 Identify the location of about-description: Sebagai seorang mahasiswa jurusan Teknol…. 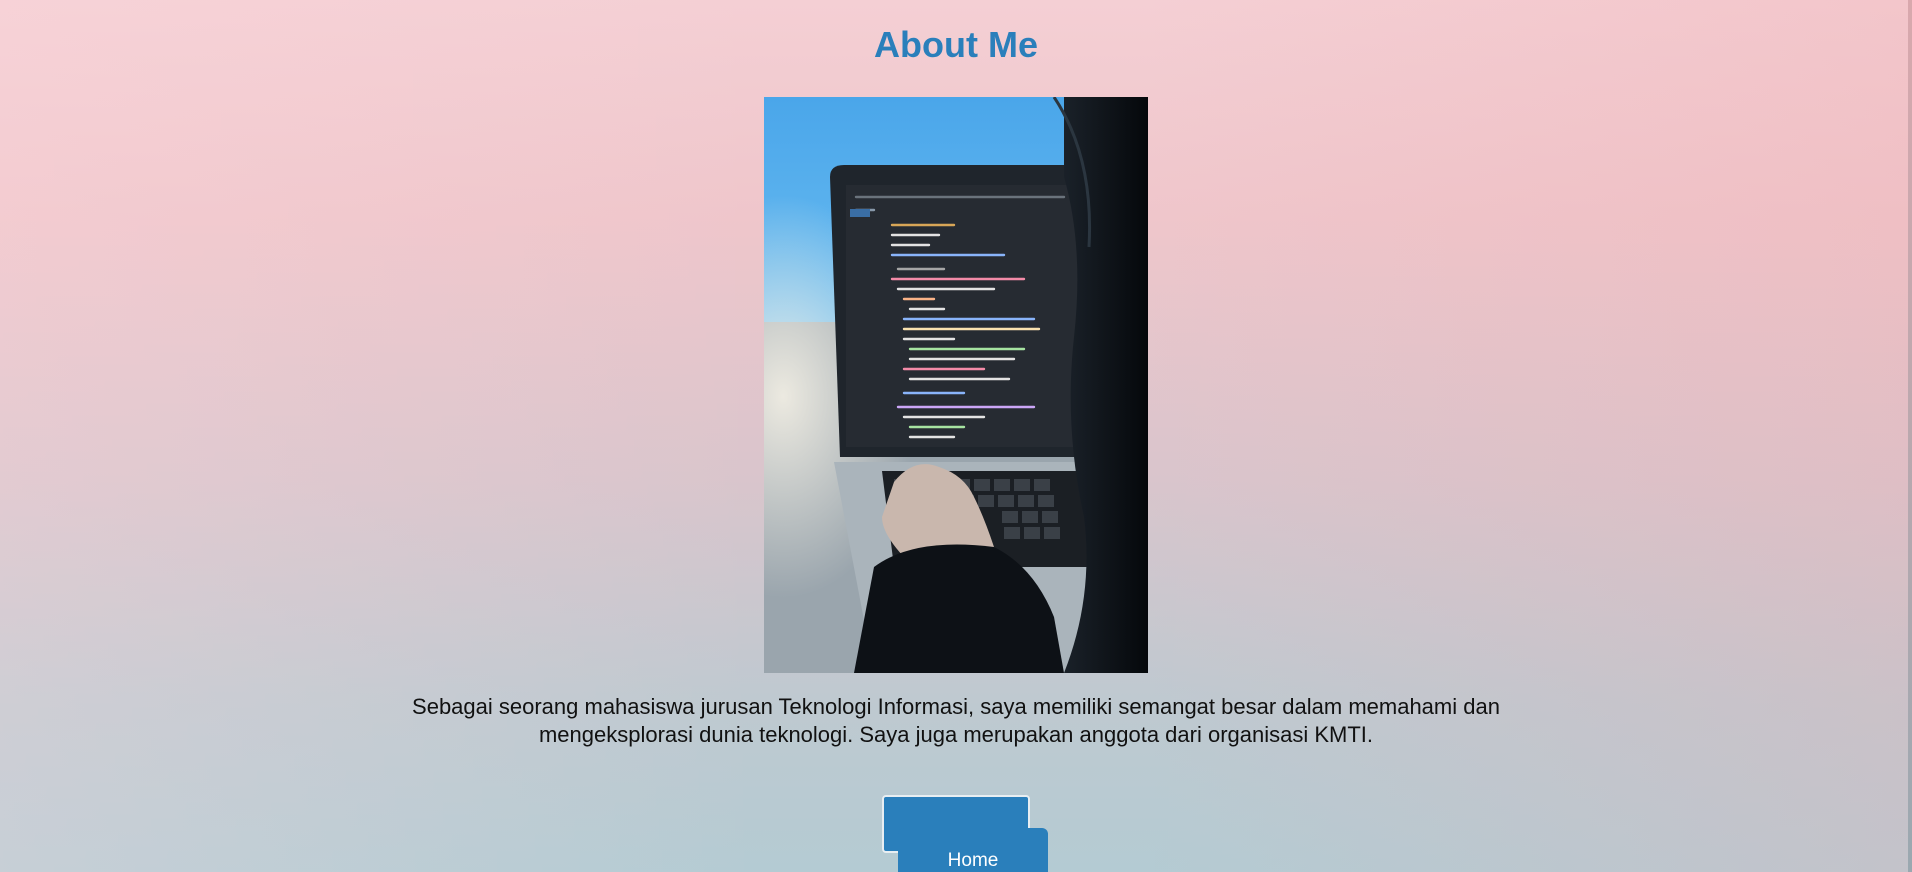
(956, 720).